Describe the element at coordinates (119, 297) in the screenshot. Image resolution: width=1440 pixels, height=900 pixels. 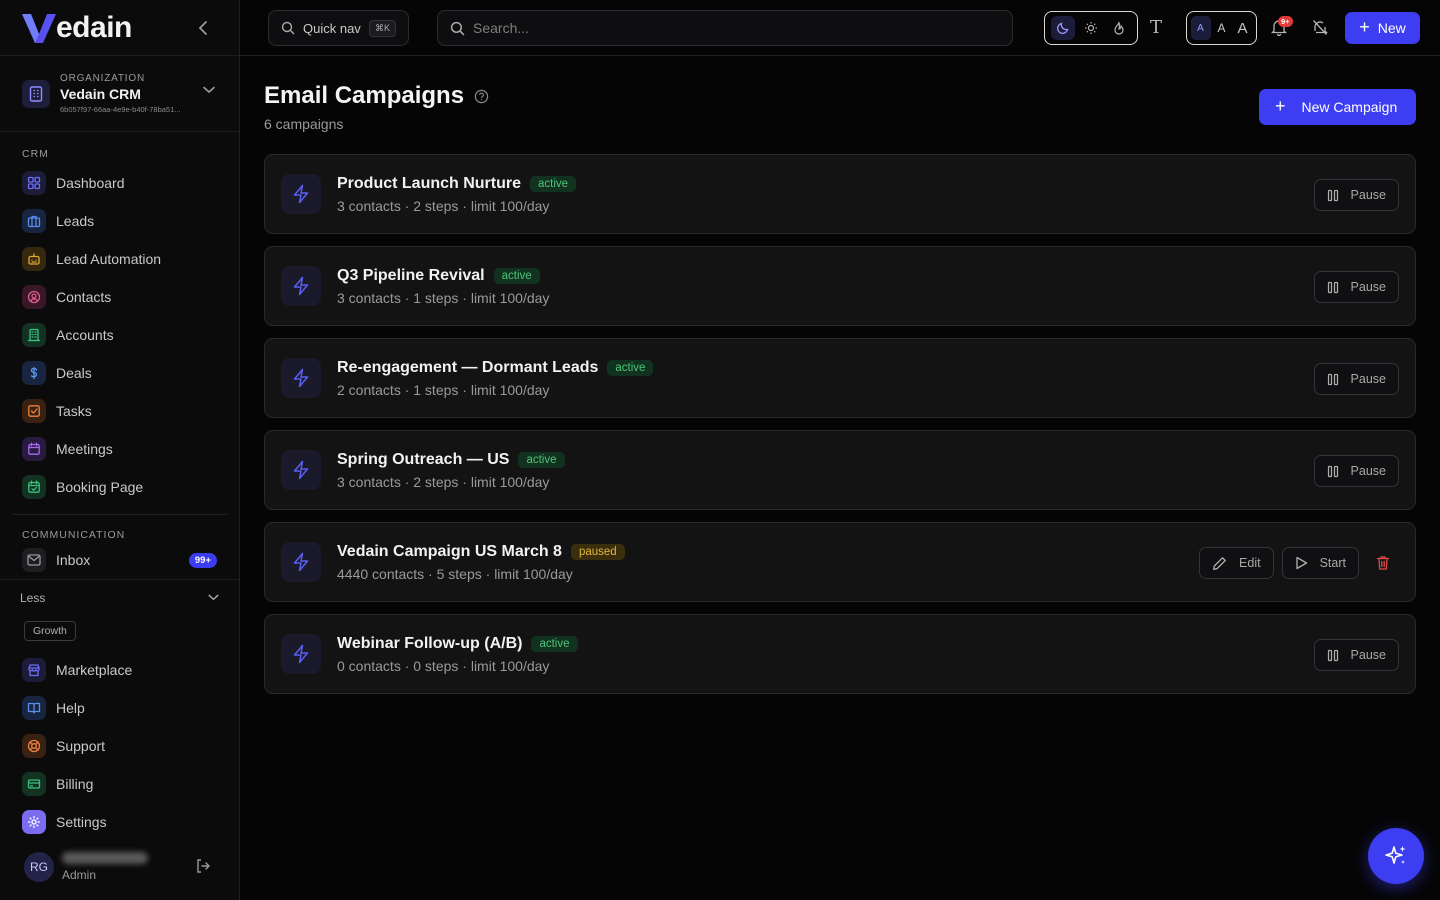
I see `sidebar-item-contacts: Contacts` at that location.